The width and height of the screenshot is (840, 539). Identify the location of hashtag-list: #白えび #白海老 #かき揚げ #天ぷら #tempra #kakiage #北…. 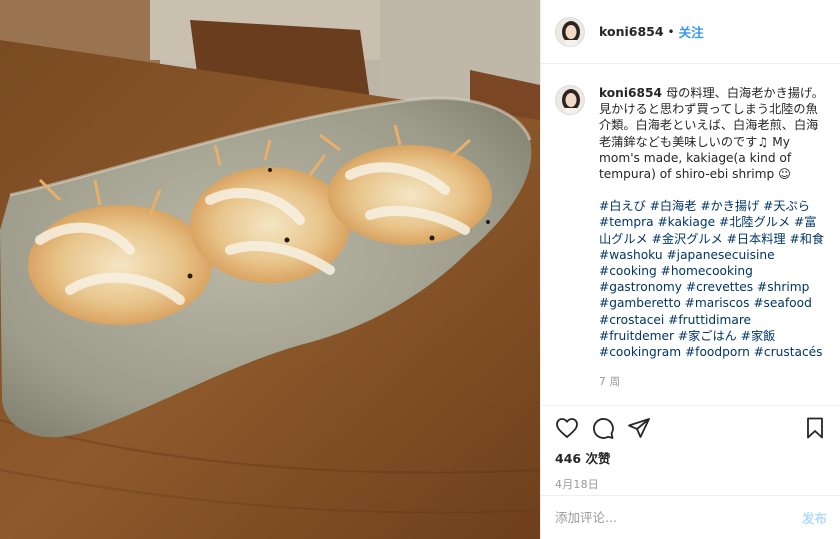
(712, 279).